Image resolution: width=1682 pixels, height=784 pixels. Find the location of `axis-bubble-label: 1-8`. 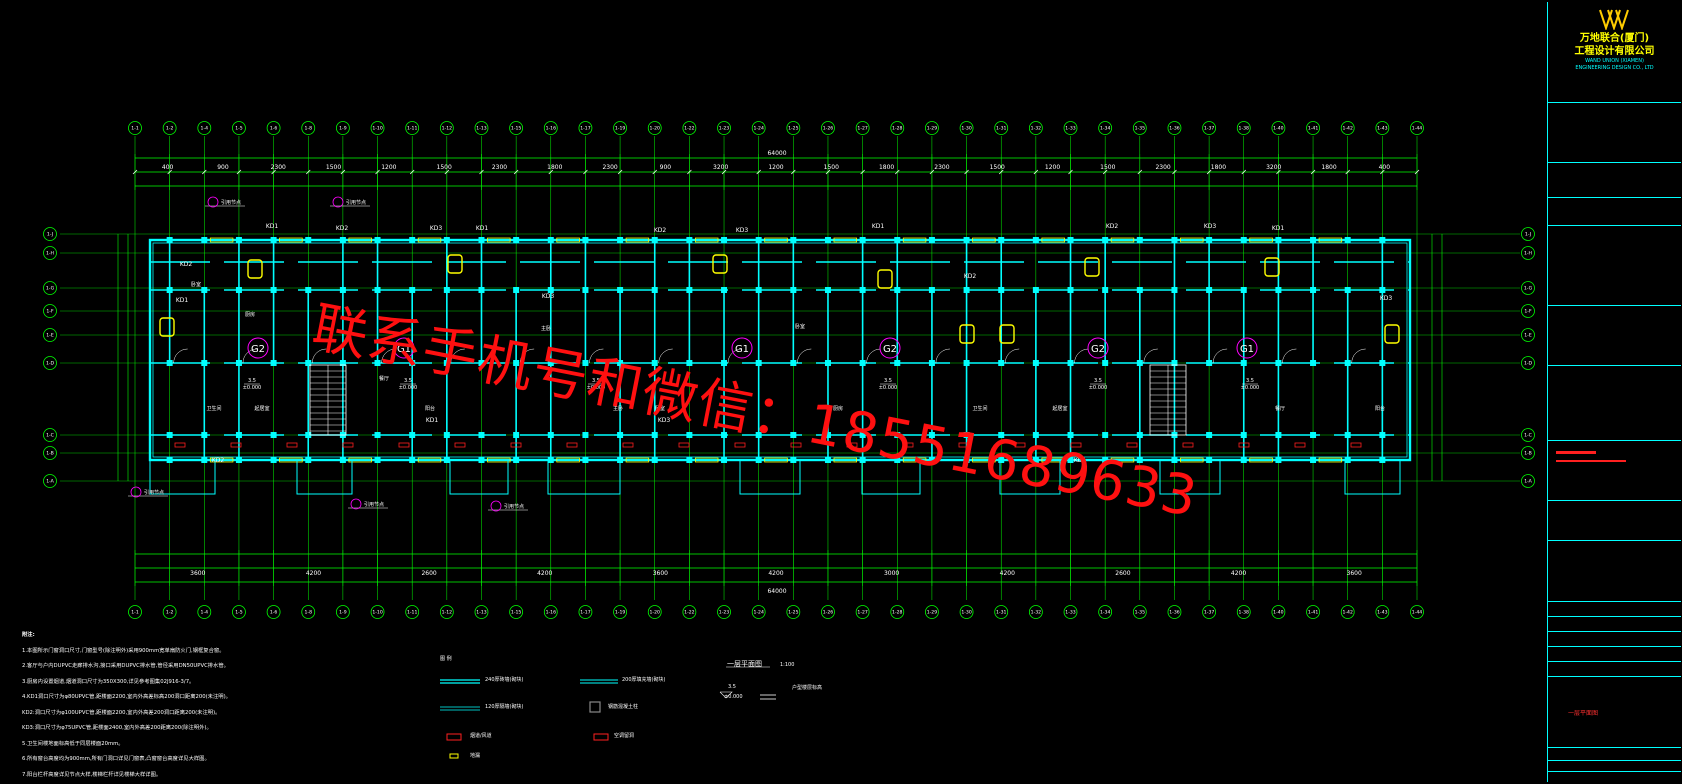

axis-bubble-label: 1-8 is located at coordinates (308, 613).